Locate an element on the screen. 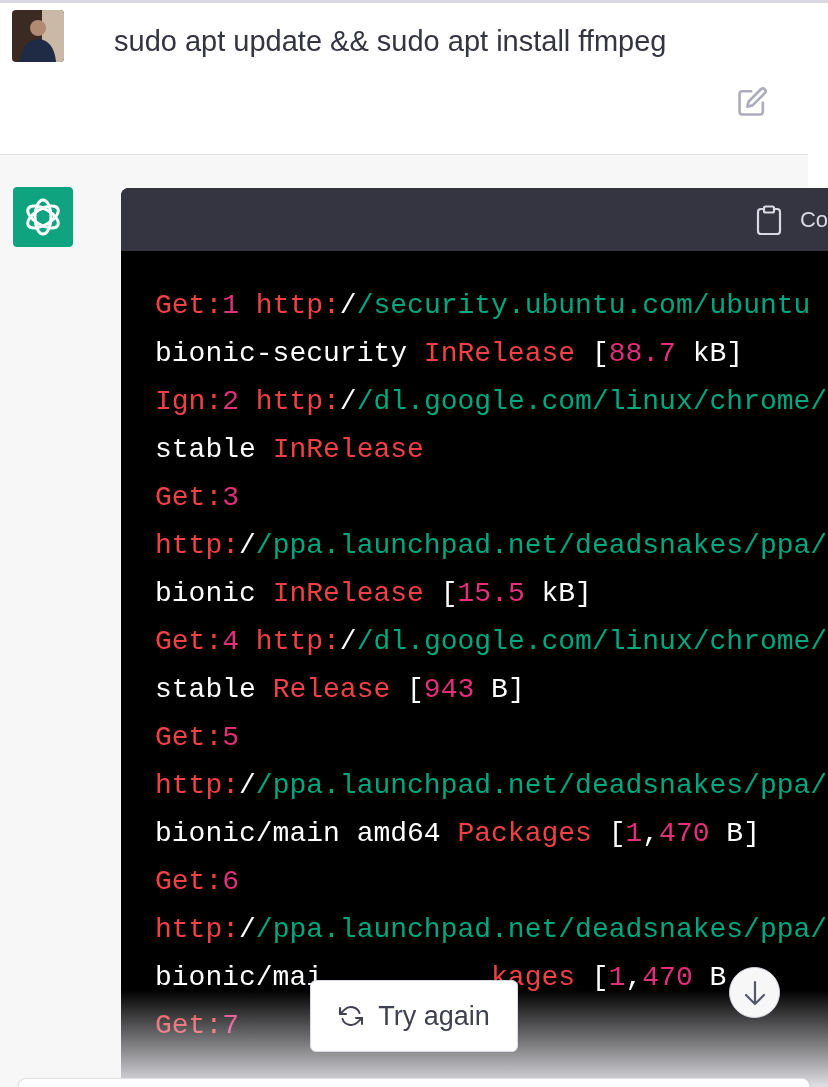 Image resolution: width=828 pixels, height=1087 pixels. user-message: sudo apt update && sudo apt install ffmpeg is located at coordinates (390, 41).